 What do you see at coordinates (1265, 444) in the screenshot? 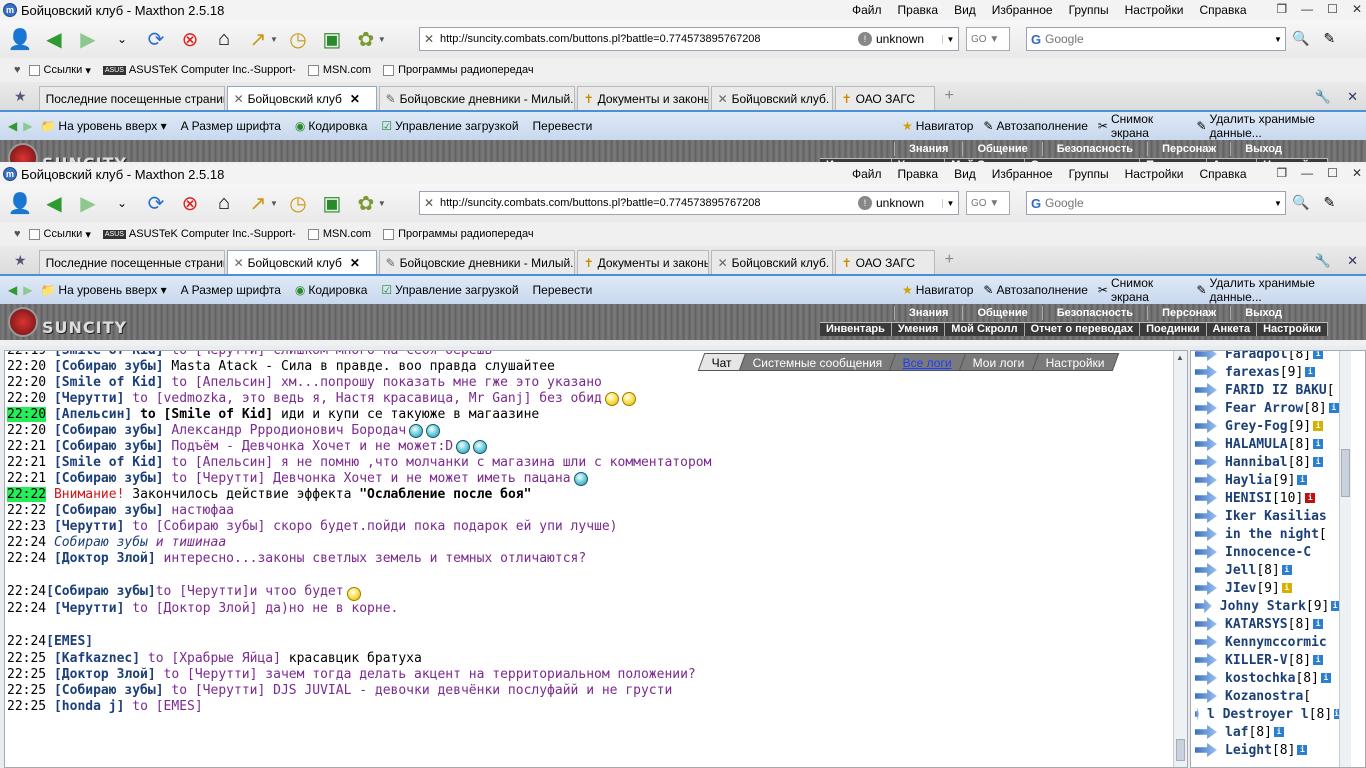
I see `user-list-item: HALAMULA [8] i` at bounding box center [1265, 444].